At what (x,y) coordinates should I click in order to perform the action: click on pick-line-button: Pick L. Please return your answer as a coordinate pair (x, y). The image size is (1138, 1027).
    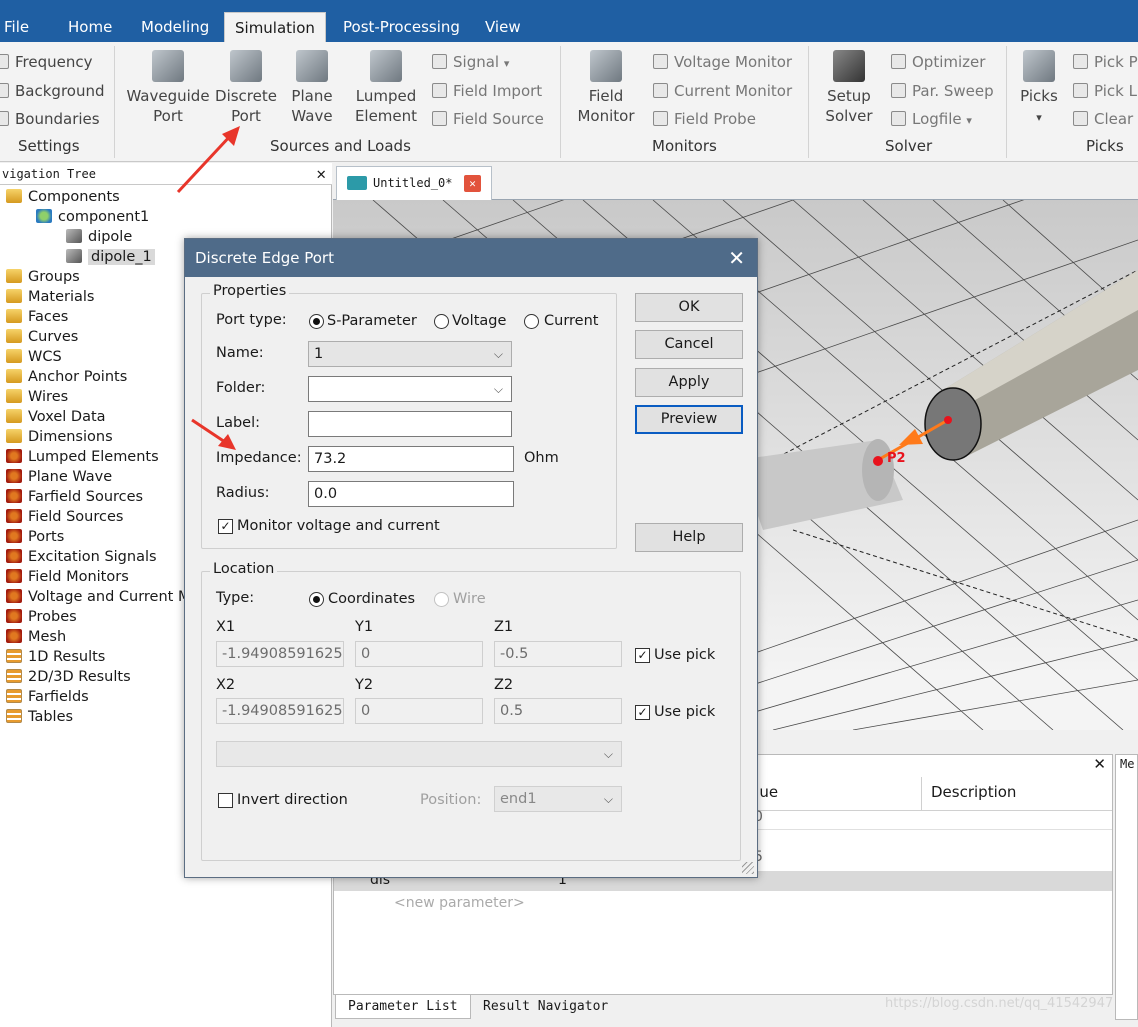
    Looking at the image, I should click on (1105, 91).